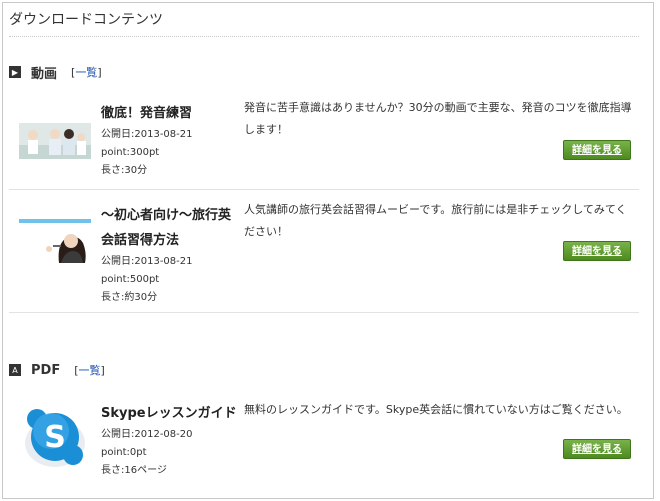 This screenshot has width=660, height=501. Describe the element at coordinates (44, 74) in the screenshot. I see `section-title: 動画` at that location.